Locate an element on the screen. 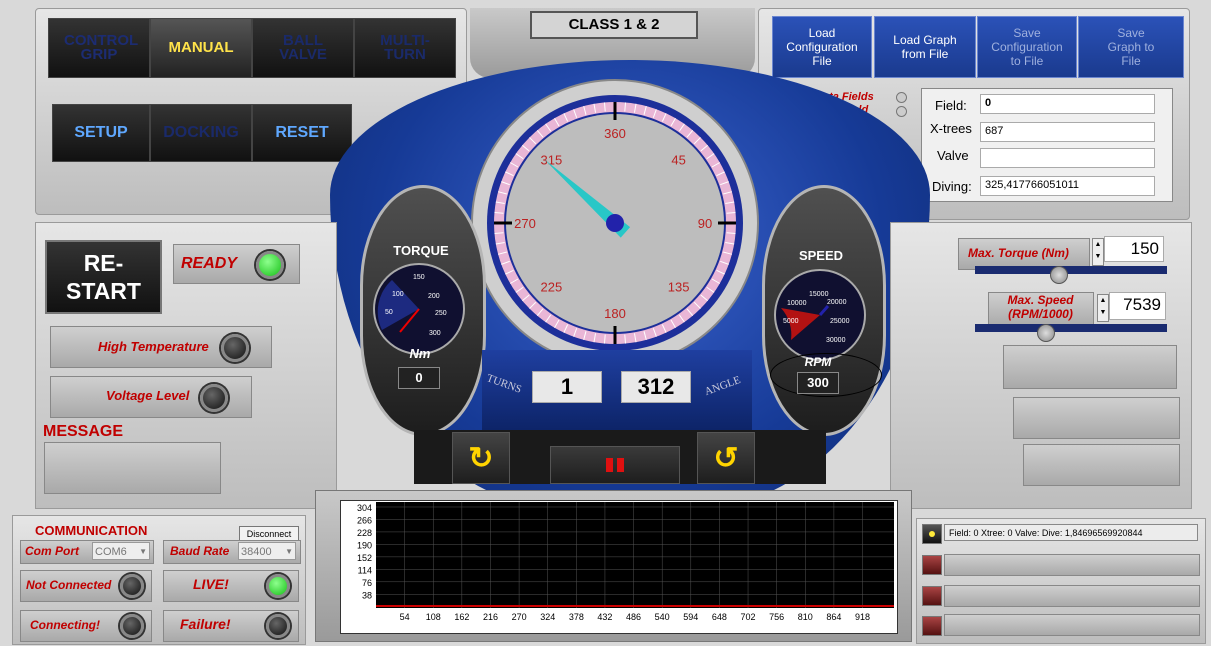 The image size is (1211, 646). com-port-value: COM6 is located at coordinates (111, 552).